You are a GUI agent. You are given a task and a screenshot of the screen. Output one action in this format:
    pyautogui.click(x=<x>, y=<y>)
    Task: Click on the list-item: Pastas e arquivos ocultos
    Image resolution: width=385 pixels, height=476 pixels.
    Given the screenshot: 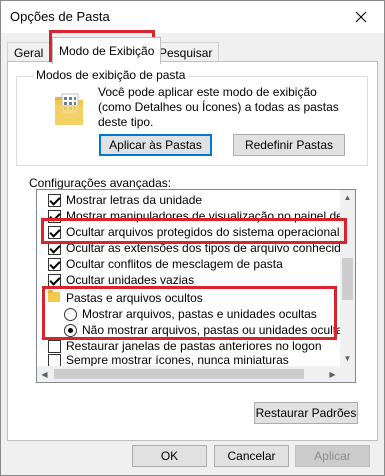 What is the action you would take?
    pyautogui.click(x=188, y=298)
    